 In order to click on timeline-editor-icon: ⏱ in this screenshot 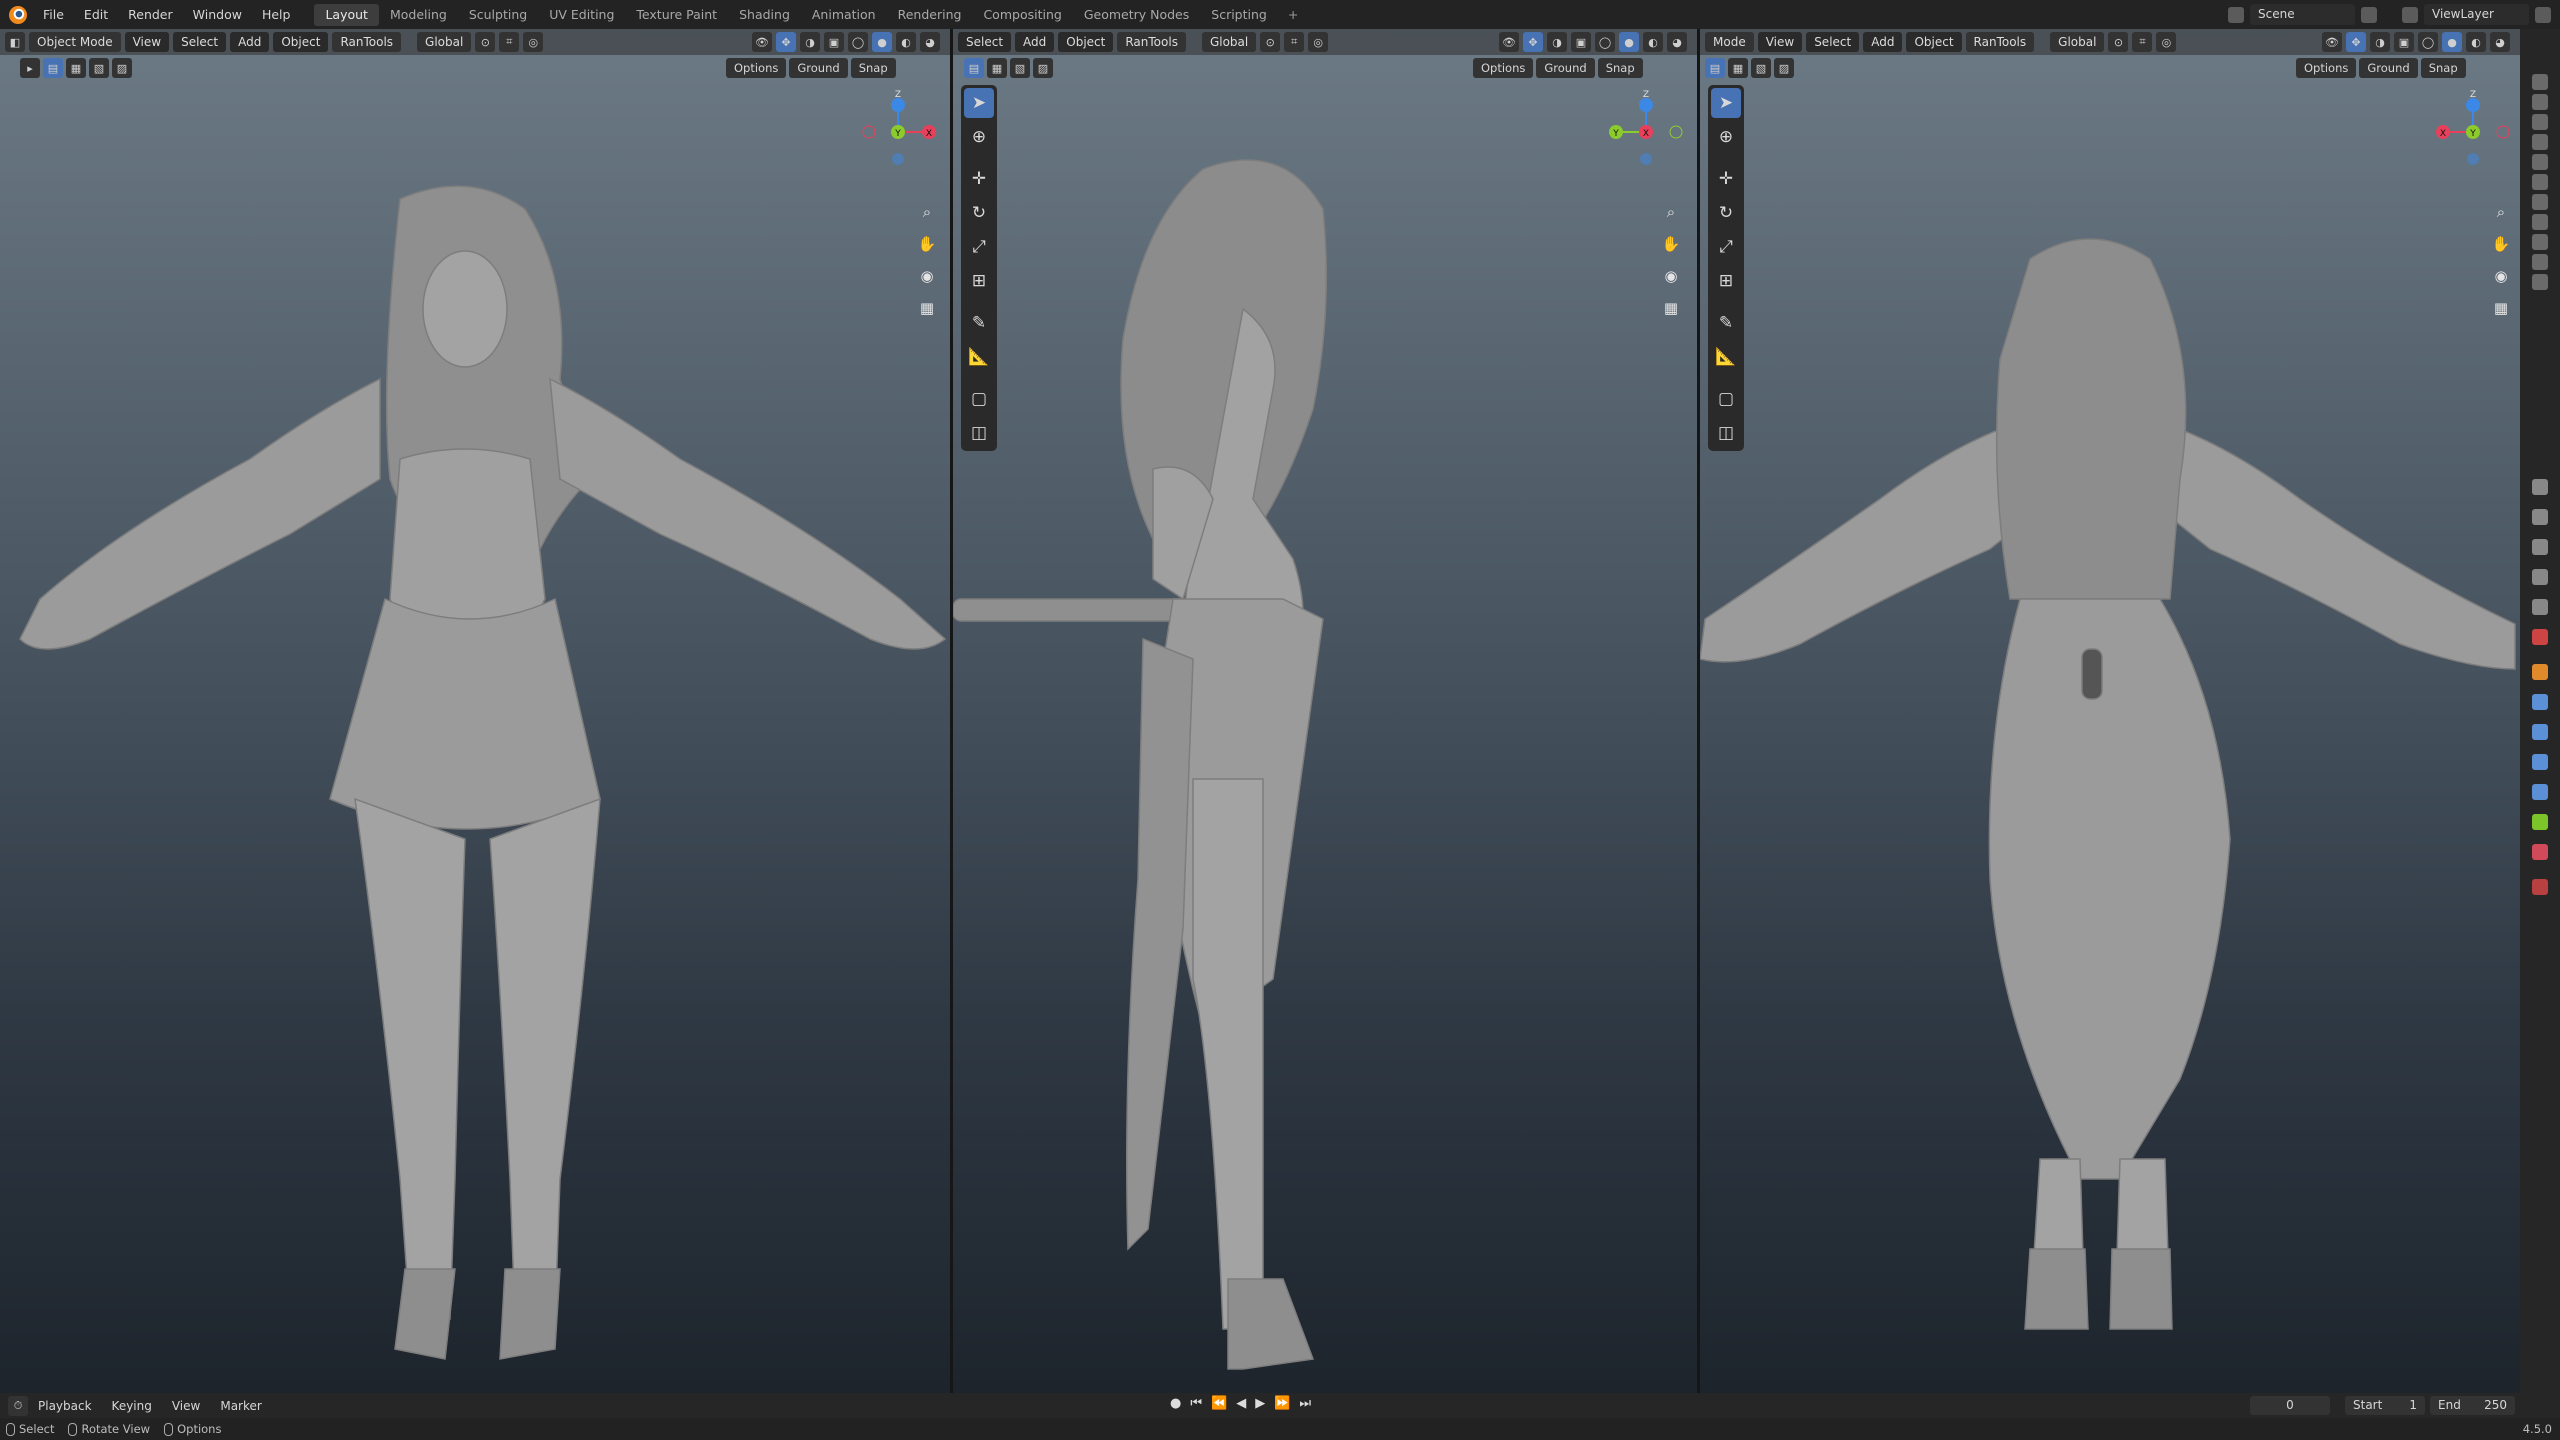, I will do `click(18, 1405)`.